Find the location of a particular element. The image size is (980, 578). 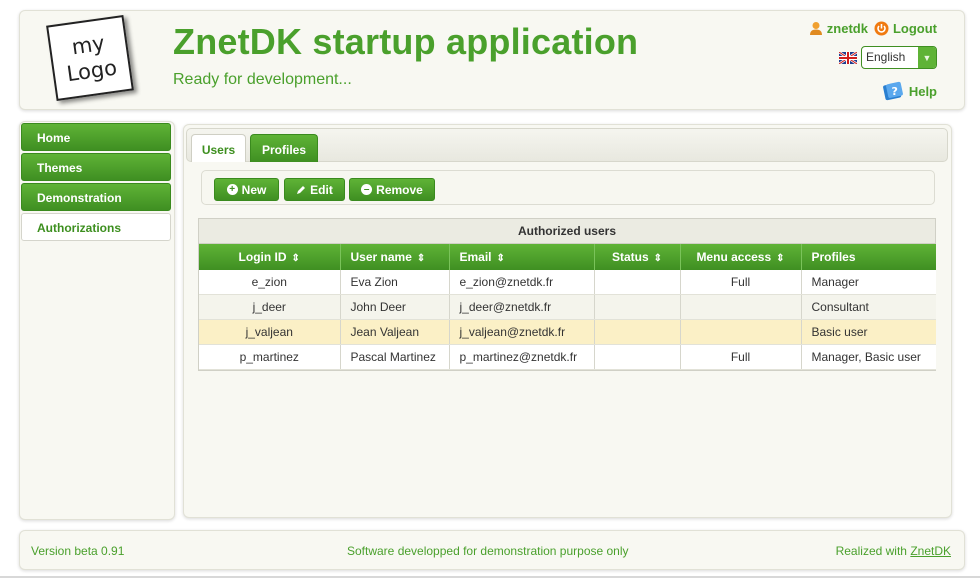

app-logo: my Logo is located at coordinates (90, 58).